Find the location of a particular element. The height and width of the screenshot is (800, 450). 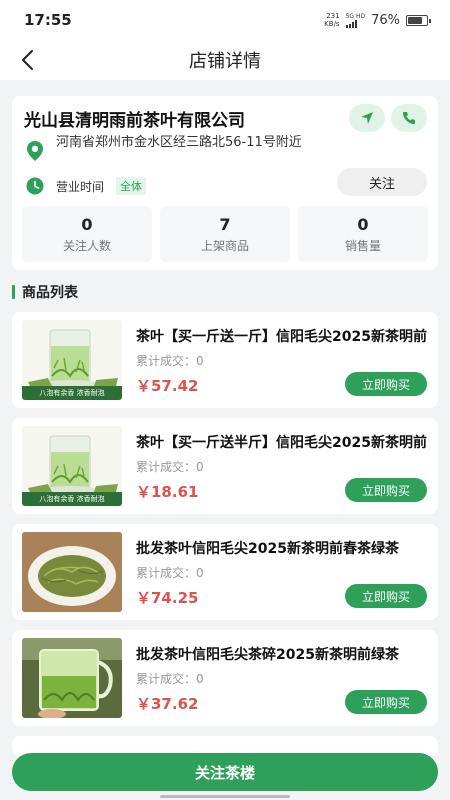

battery-percent: 76% is located at coordinates (385, 20).